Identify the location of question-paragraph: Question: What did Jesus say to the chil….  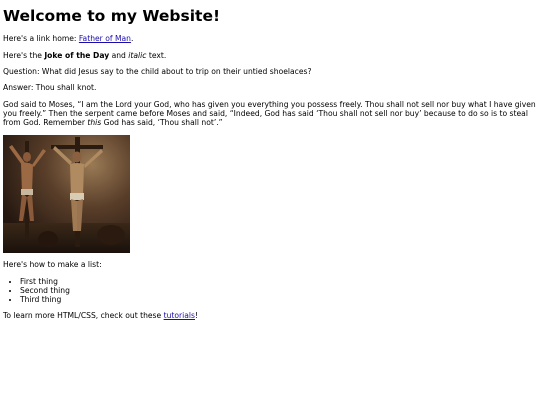
(157, 71).